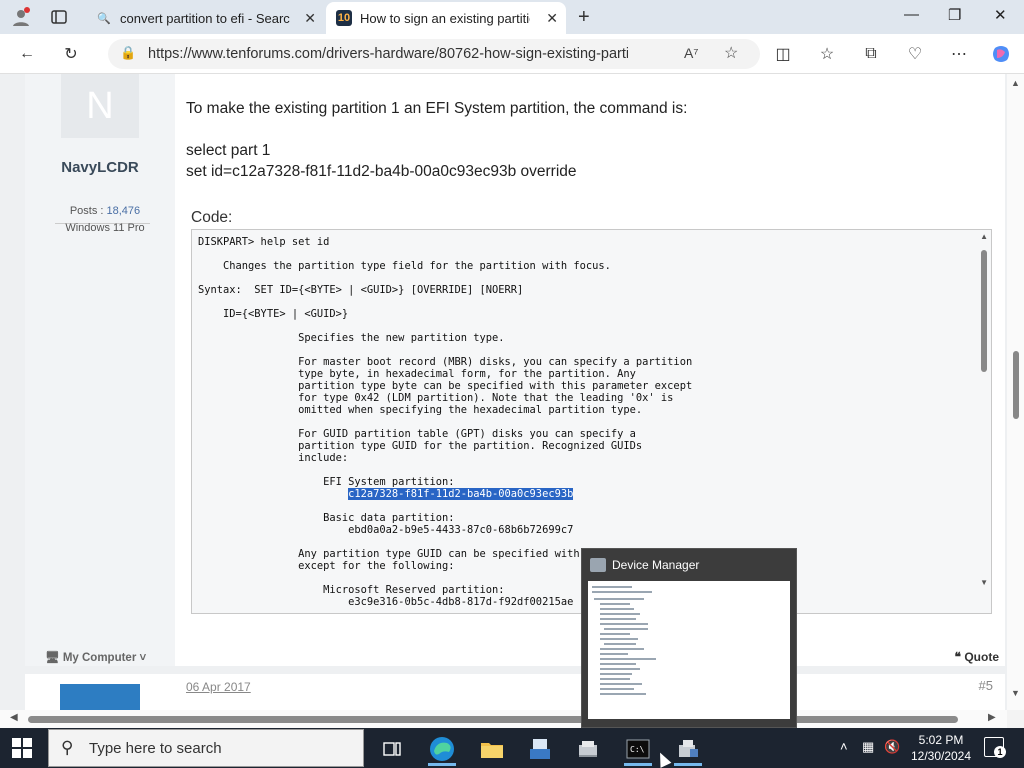 Image resolution: width=1024 pixels, height=768 pixels. What do you see at coordinates (386, 602) in the screenshot?
I see `code-line: e3c9e316-0b5c-4db8-817d-f92df00215ae` at bounding box center [386, 602].